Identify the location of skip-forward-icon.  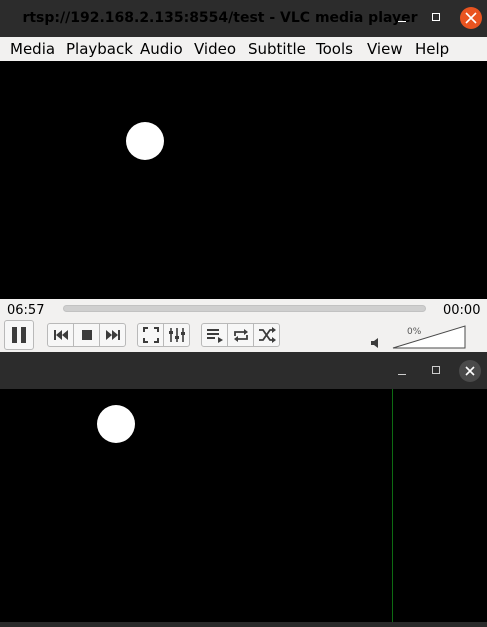
(112, 335).